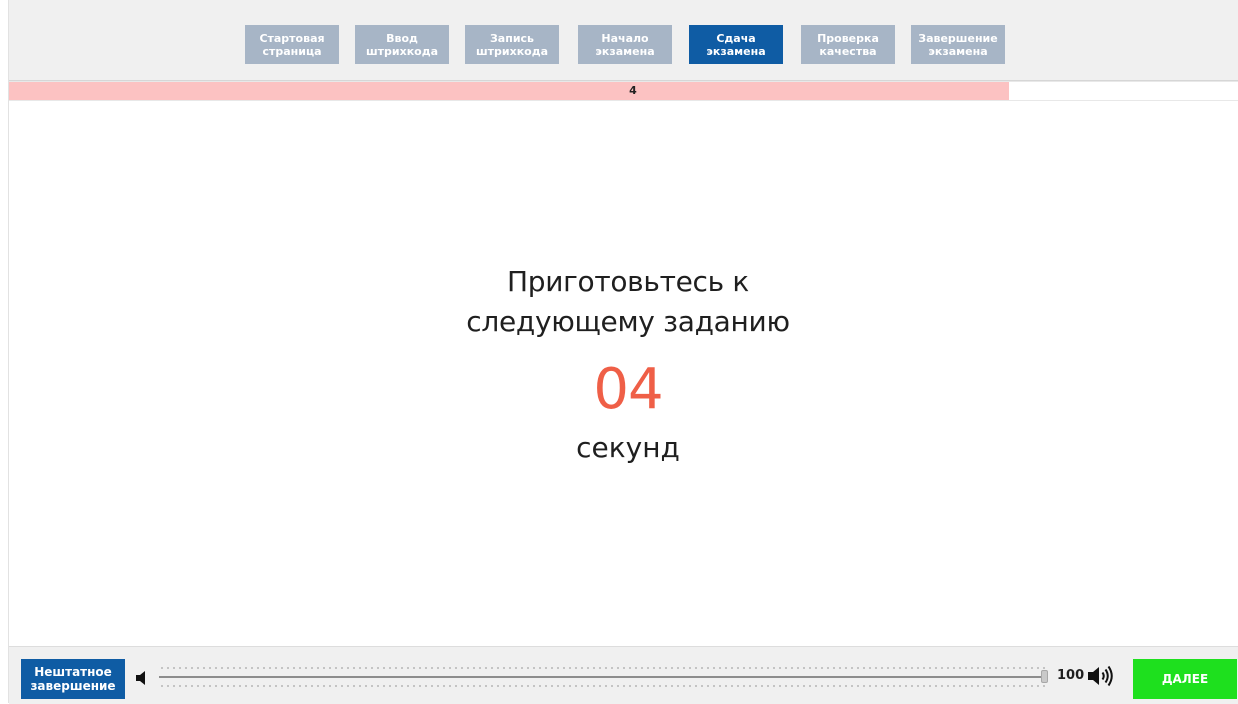  What do you see at coordinates (623, 91) in the screenshot?
I see `task-progress-bar: 4` at bounding box center [623, 91].